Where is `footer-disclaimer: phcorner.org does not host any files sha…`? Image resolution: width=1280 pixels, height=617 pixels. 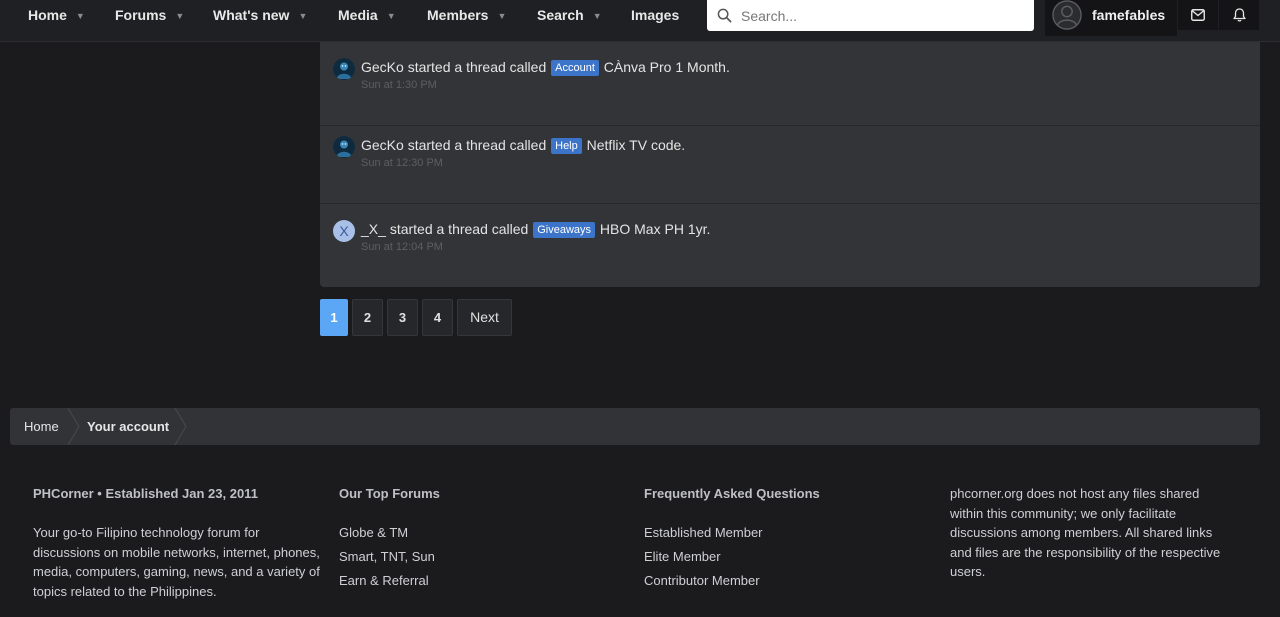
footer-disclaimer: phcorner.org does not host any files sha… is located at coordinates (1085, 533).